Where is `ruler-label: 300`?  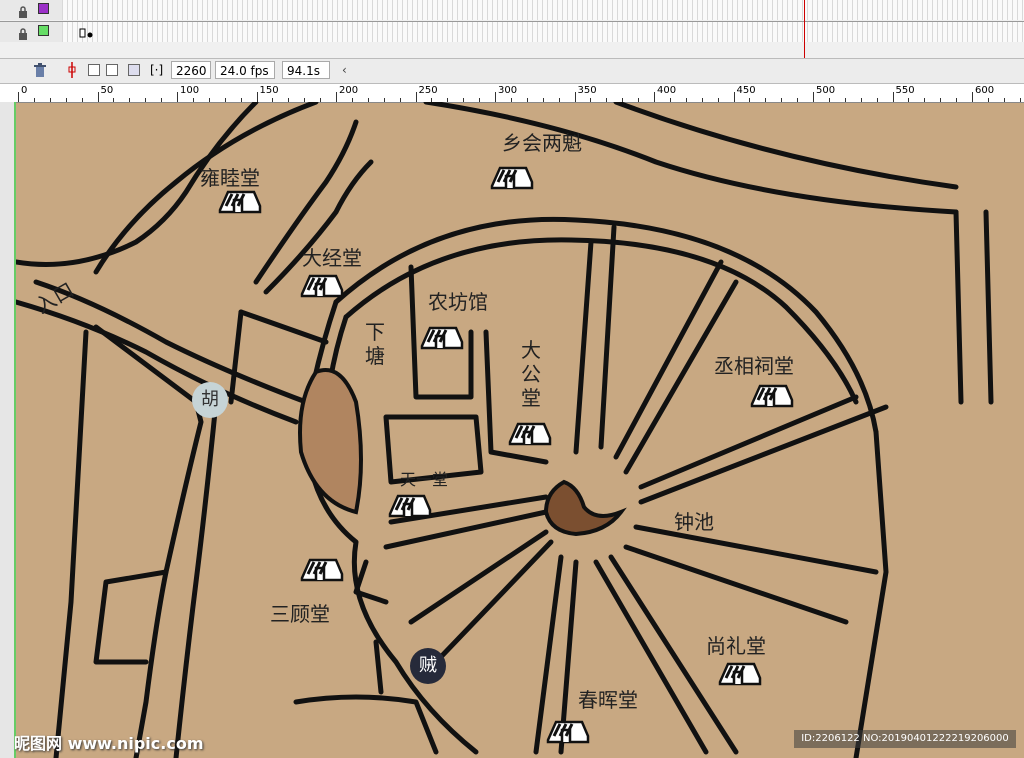 ruler-label: 300 is located at coordinates (508, 90).